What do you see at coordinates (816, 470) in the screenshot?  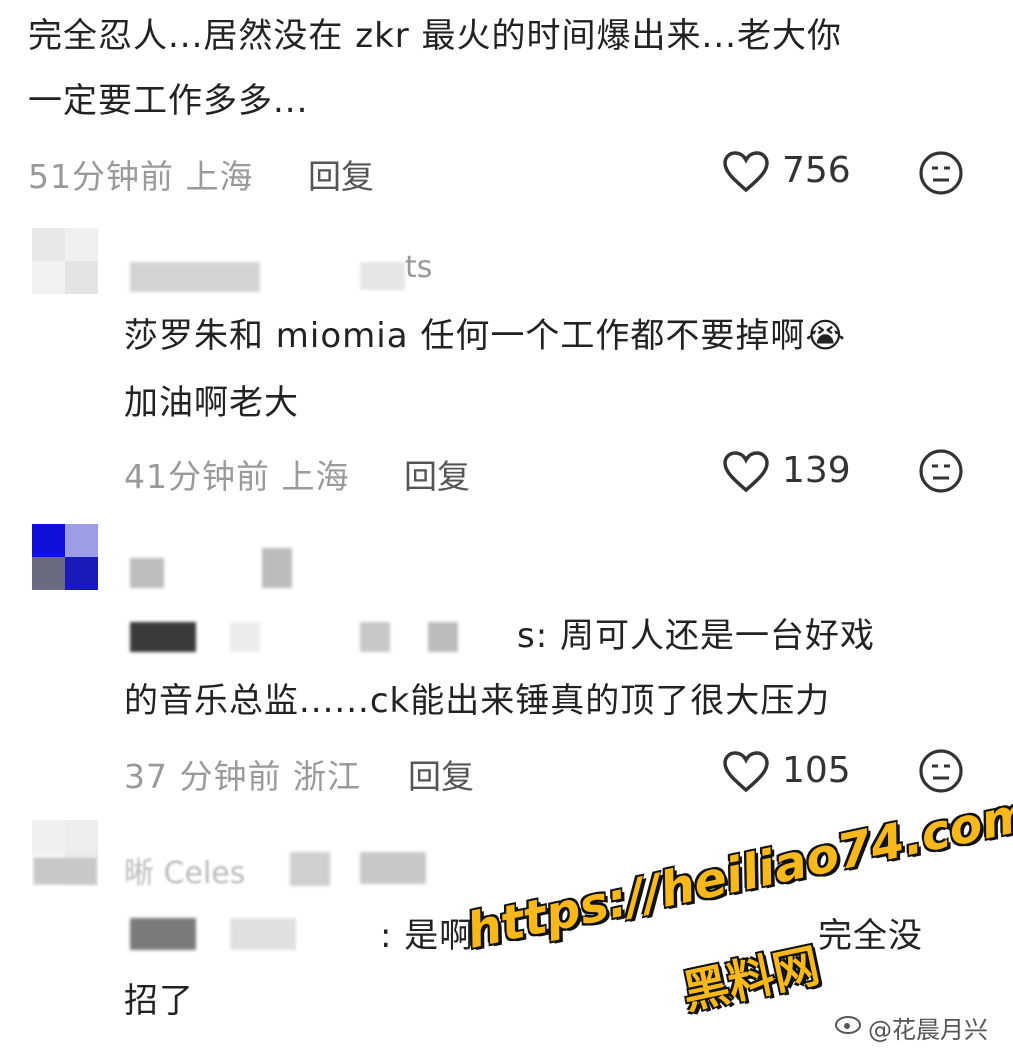 I see `comment-2-like-count: 139` at bounding box center [816, 470].